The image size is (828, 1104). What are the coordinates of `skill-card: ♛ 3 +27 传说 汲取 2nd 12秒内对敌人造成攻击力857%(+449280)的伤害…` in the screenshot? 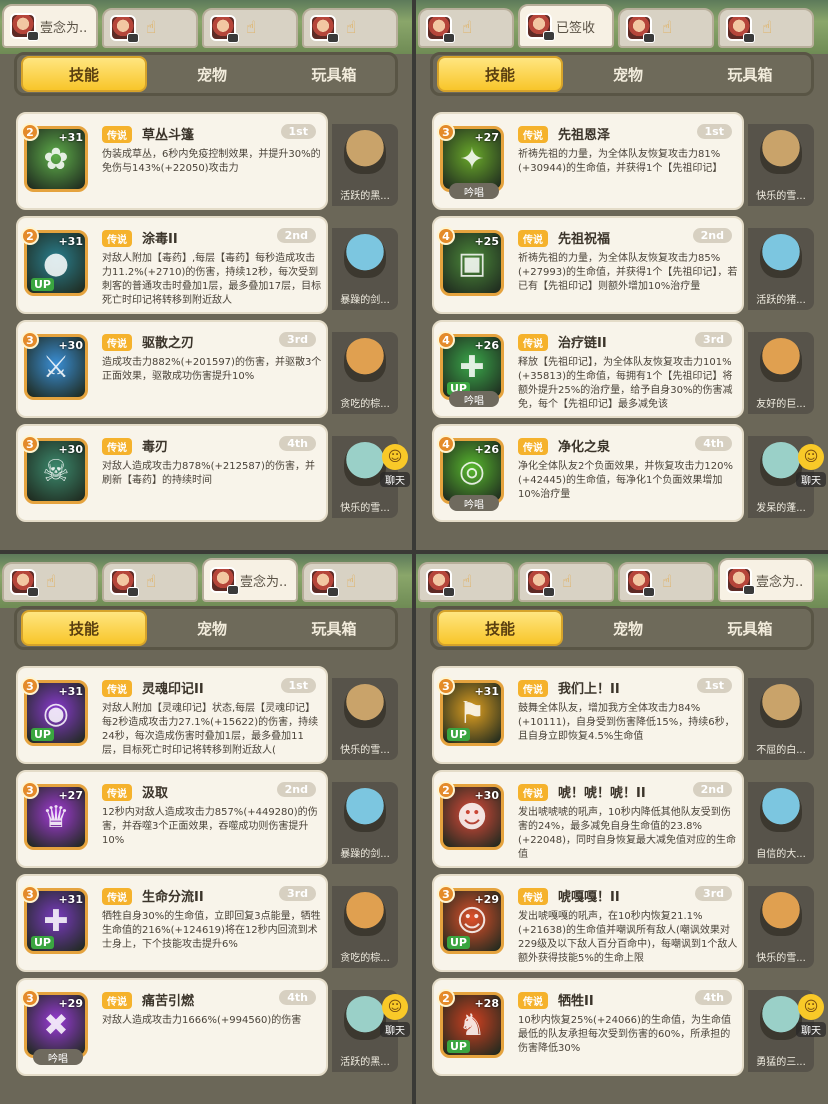 It's located at (207, 819).